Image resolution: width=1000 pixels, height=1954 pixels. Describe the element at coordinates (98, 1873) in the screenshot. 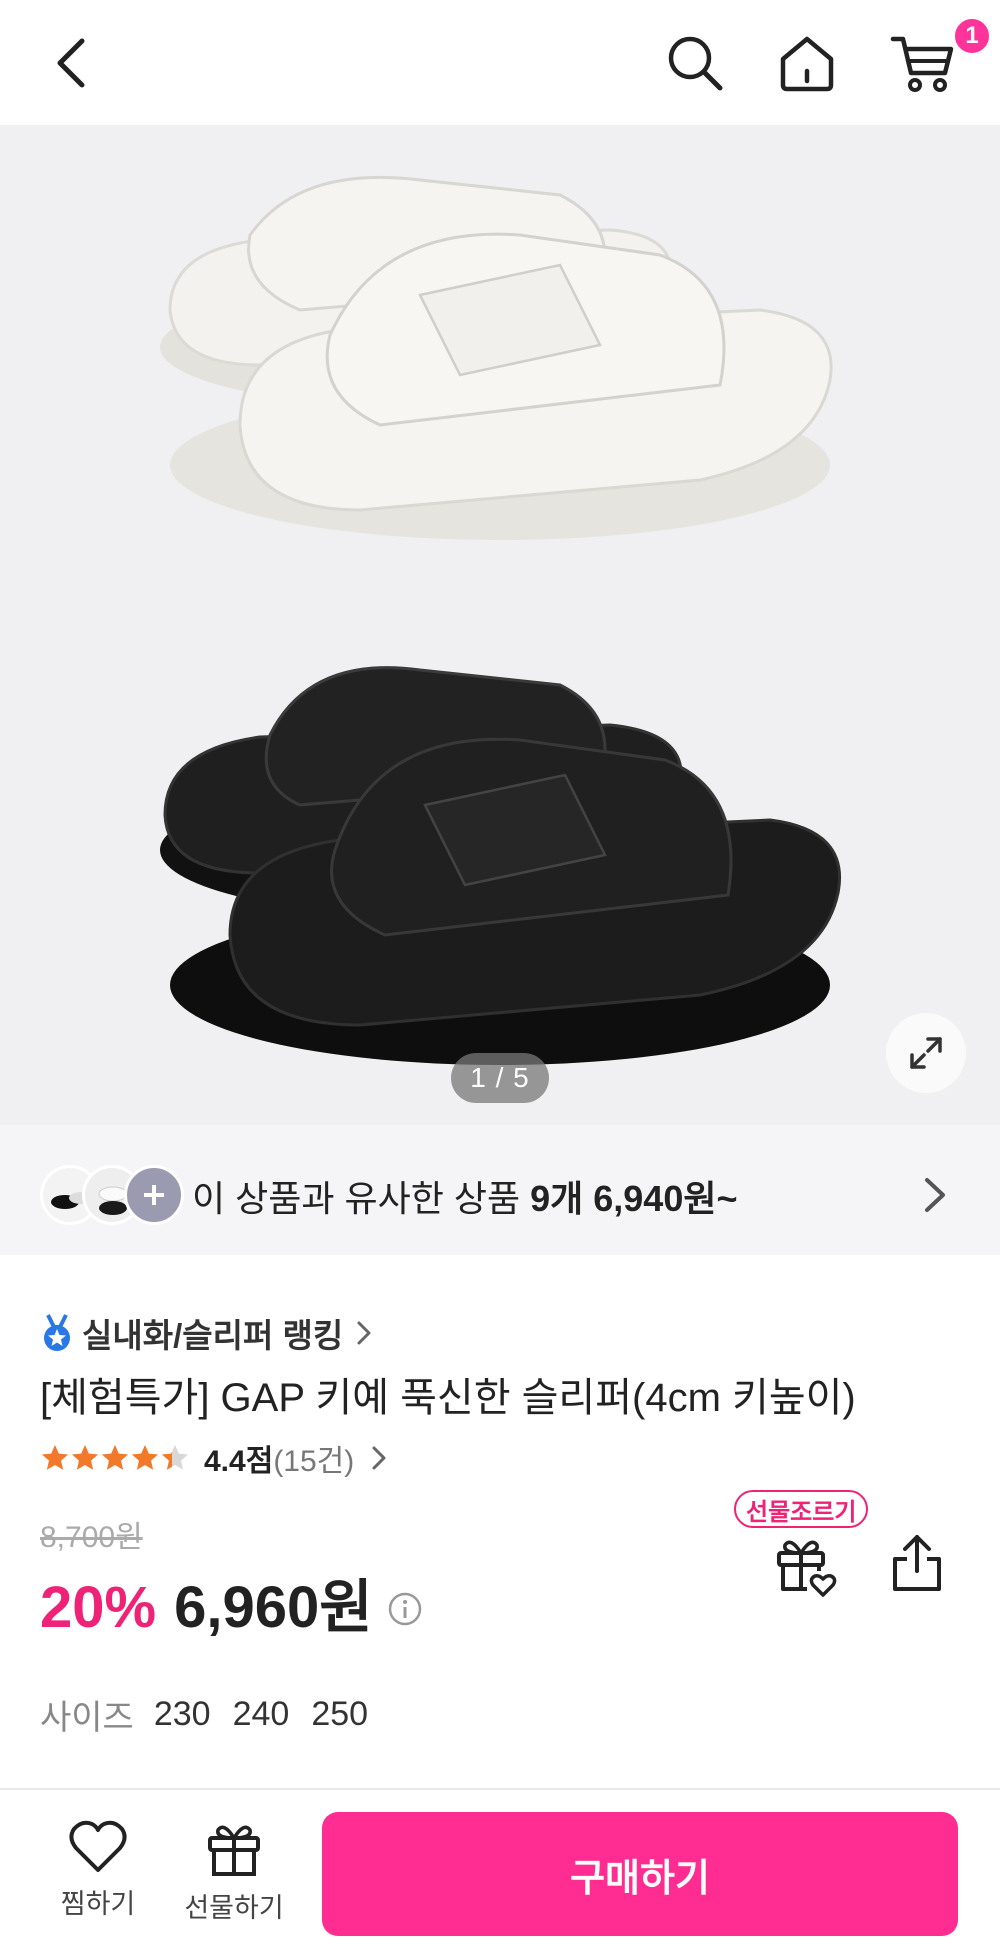

I see `wishlist-button: 찜하기` at that location.